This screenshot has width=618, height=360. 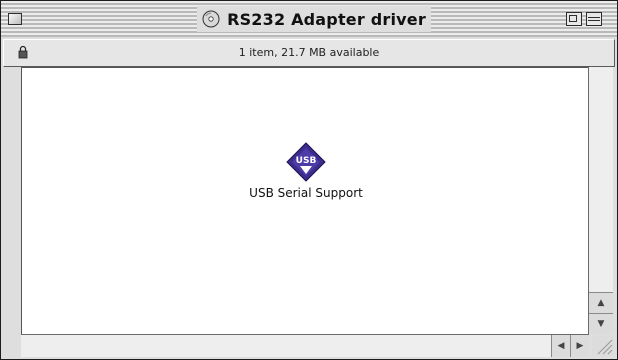 I want to click on usb-installer-icon: USB, so click(x=306, y=162).